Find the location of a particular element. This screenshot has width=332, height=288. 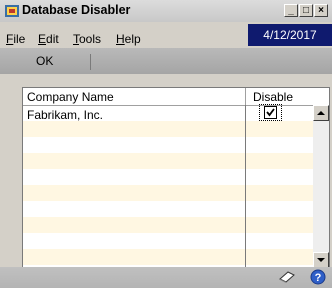

menu-edit: Edit is located at coordinates (48, 39).